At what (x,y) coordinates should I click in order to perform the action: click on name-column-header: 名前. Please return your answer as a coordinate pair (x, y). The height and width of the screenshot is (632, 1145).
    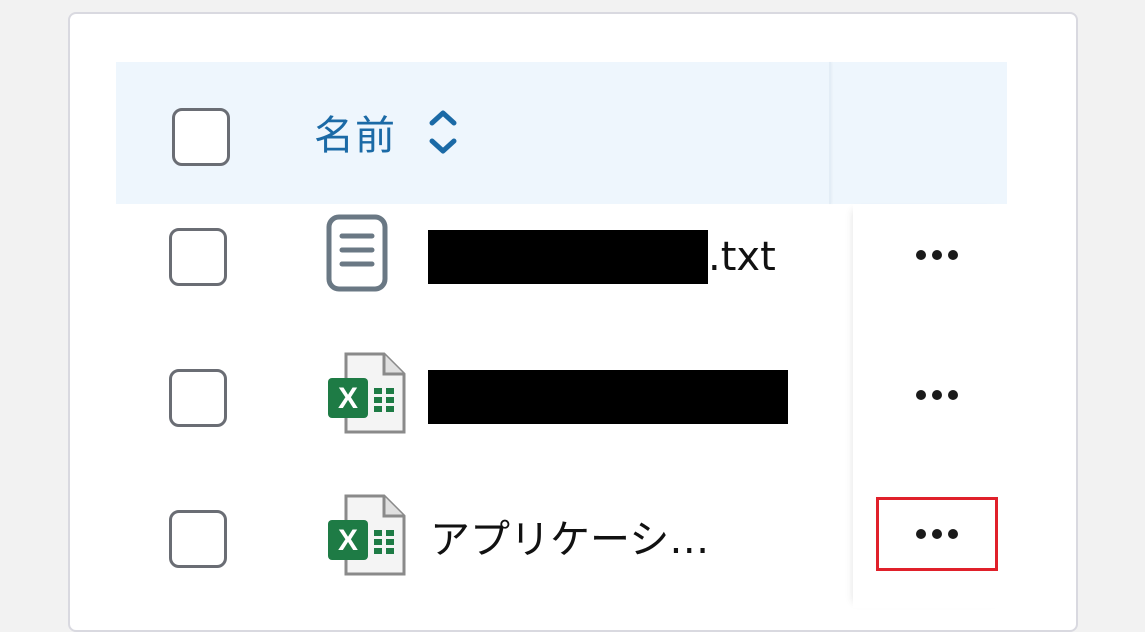
    Looking at the image, I should click on (387, 132).